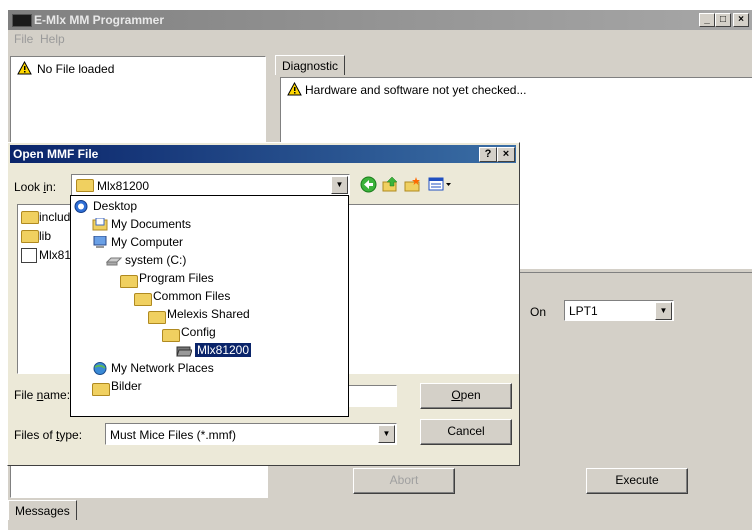  Describe the element at coordinates (82, 207) in the screenshot. I see `desktop-icon` at that location.